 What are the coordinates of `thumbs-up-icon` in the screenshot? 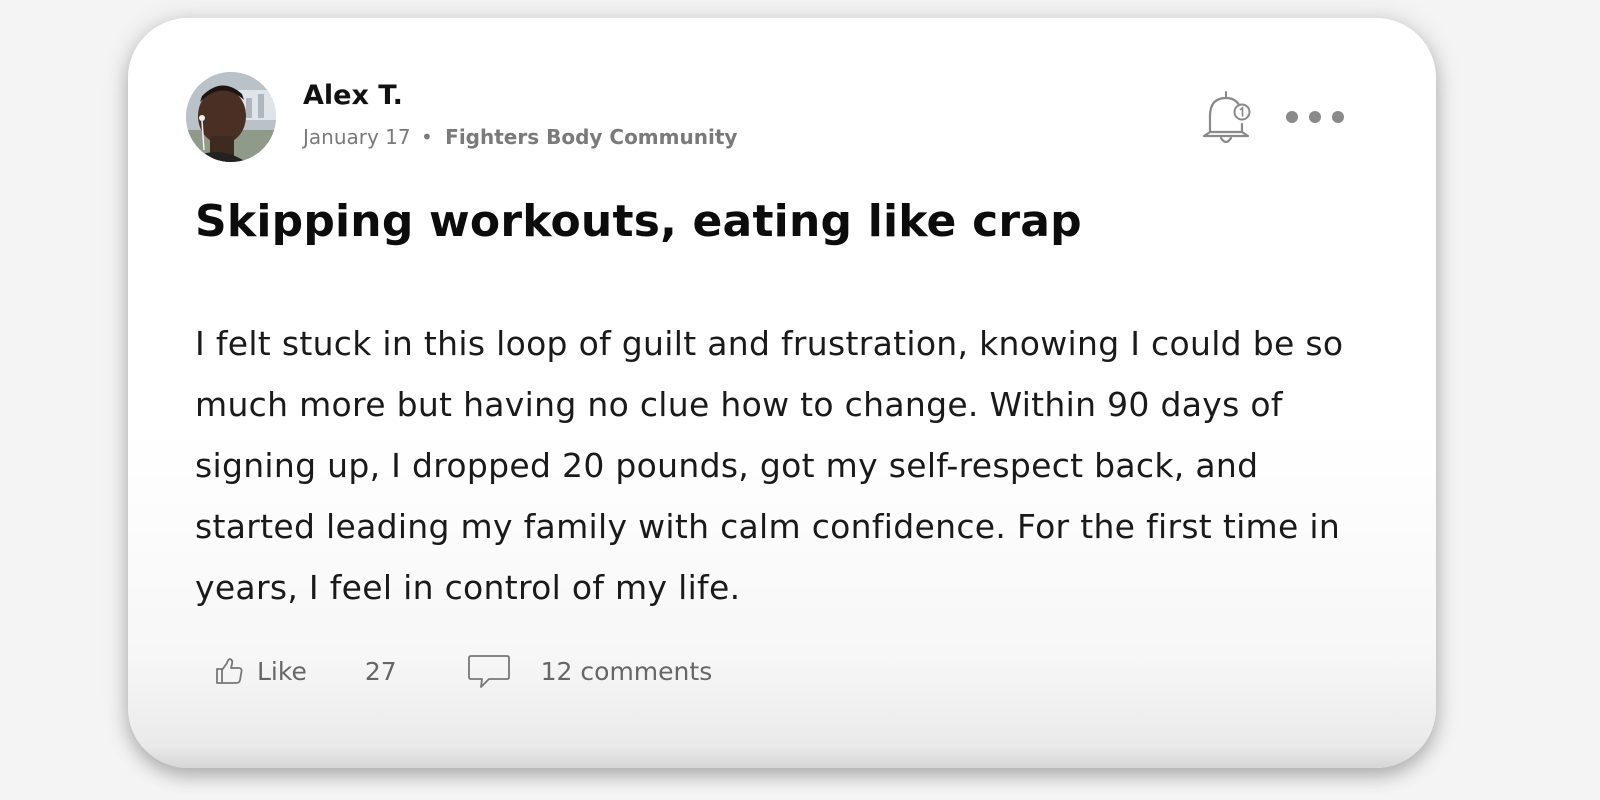 It's located at (229, 671).